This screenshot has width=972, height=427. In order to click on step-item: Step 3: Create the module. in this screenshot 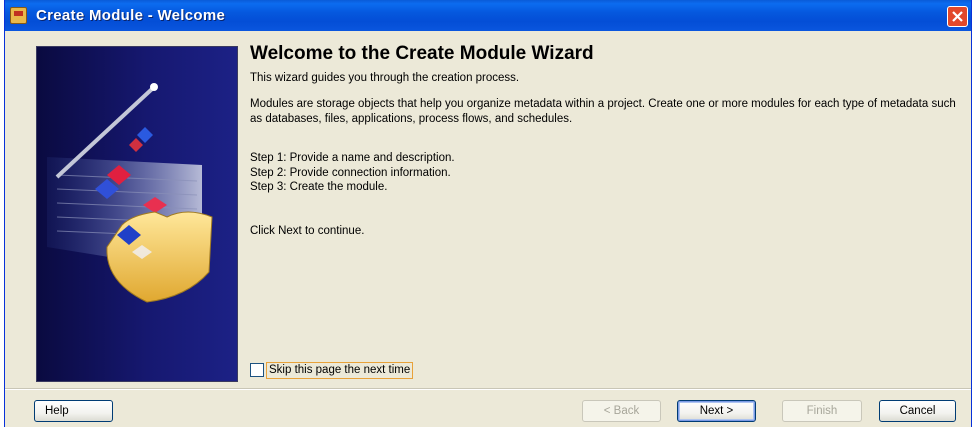, I will do `click(319, 187)`.